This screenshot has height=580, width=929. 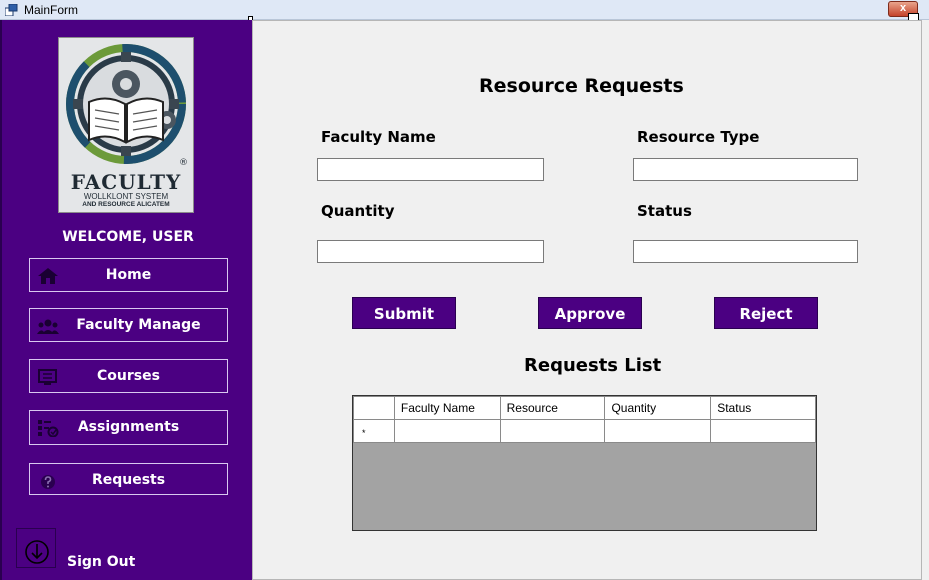 I want to click on faculty-name-label: Faculty Name, so click(x=378, y=137).